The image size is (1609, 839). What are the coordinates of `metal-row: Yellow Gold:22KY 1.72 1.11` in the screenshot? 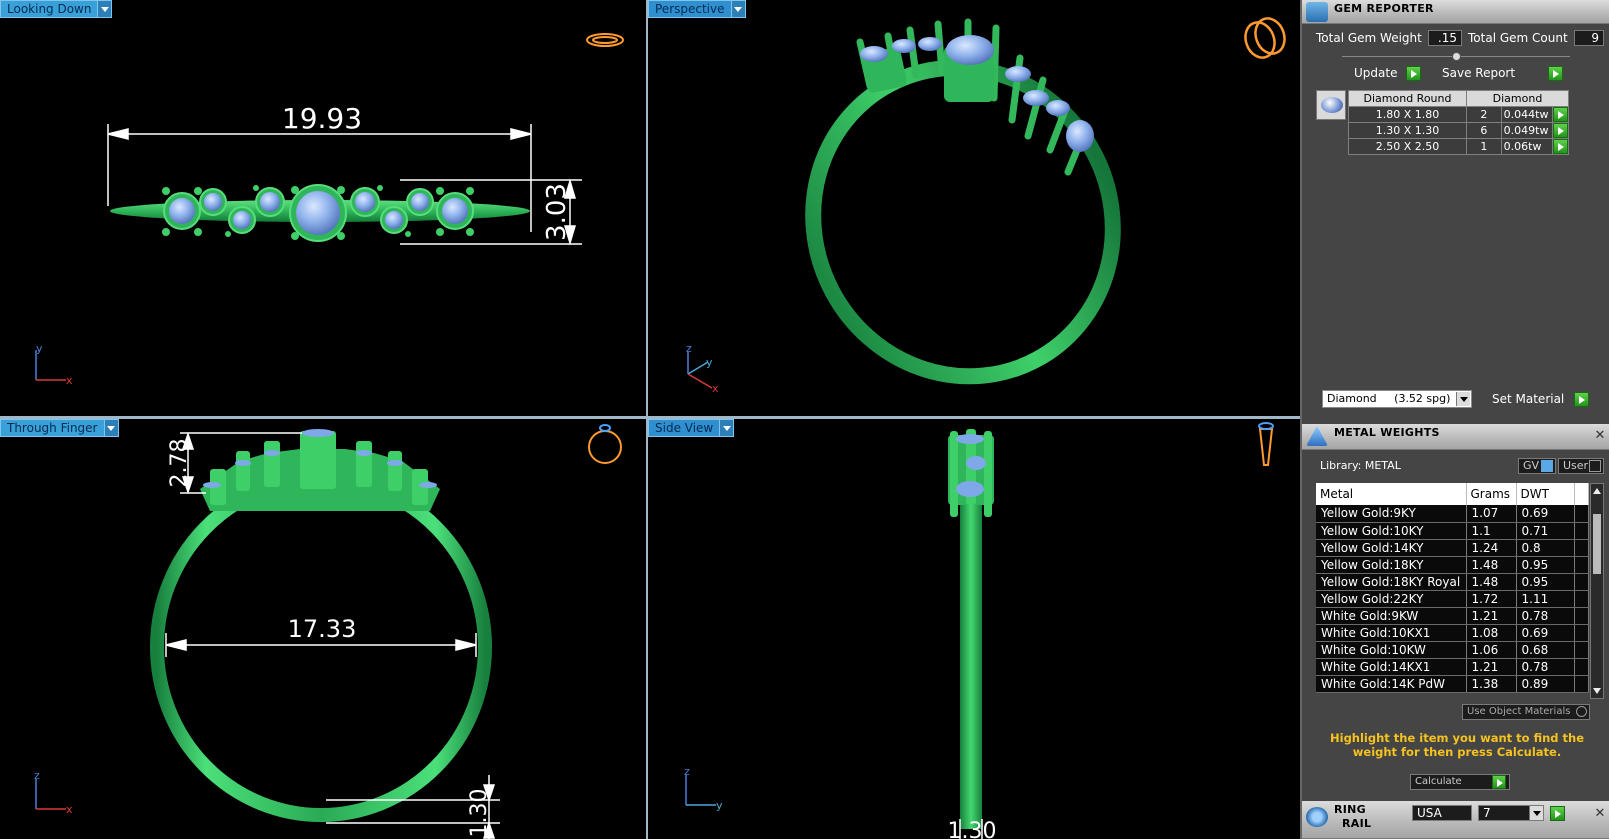 It's located at (1452, 599).